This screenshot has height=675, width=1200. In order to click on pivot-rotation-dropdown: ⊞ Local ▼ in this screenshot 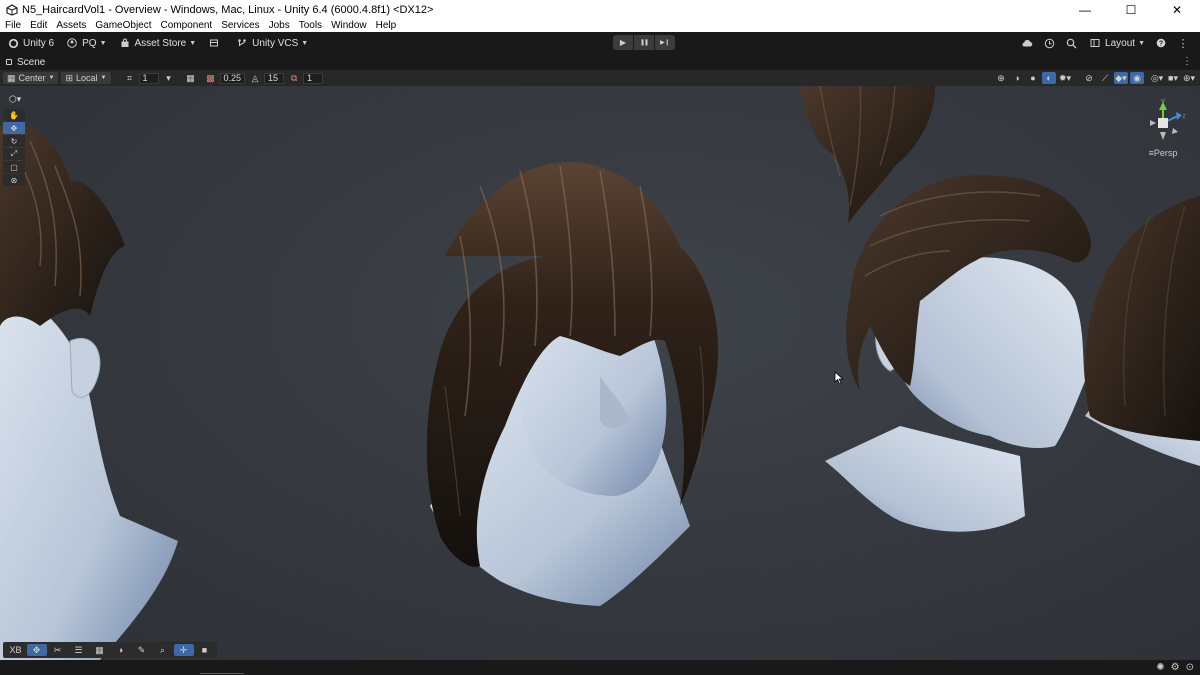, I will do `click(86, 78)`.